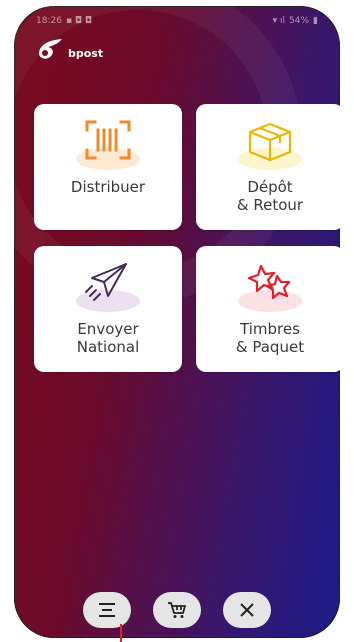 The width and height of the screenshot is (354, 642). What do you see at coordinates (269, 282) in the screenshot?
I see `stamp-stars-icon` at bounding box center [269, 282].